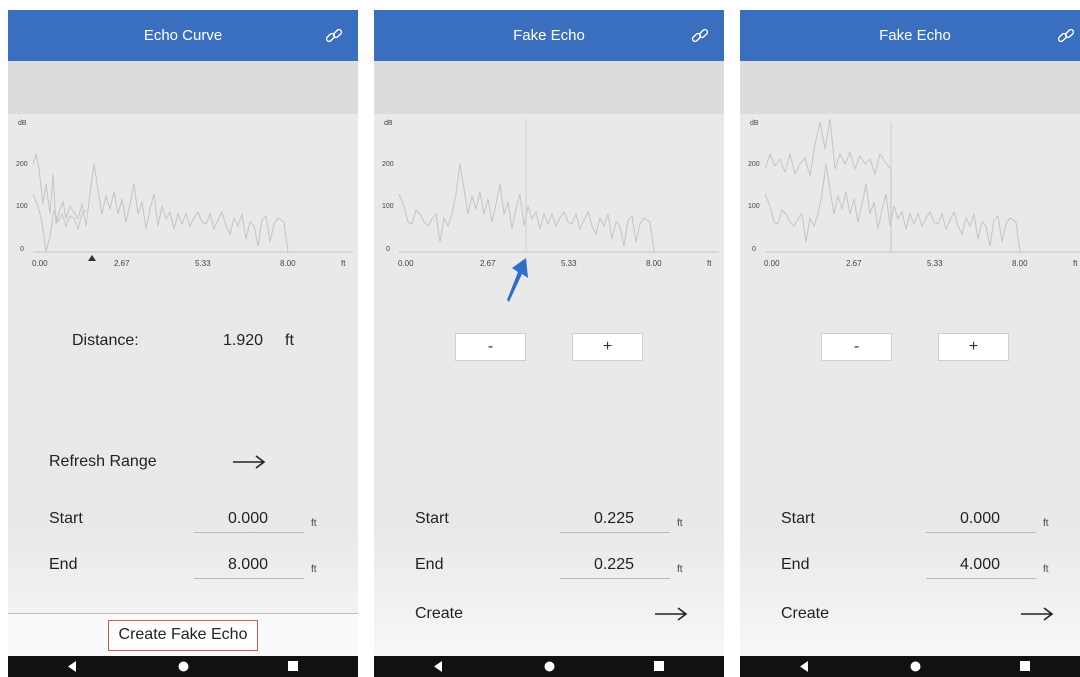  What do you see at coordinates (604, 565) in the screenshot?
I see `end-input: 0.225` at bounding box center [604, 565].